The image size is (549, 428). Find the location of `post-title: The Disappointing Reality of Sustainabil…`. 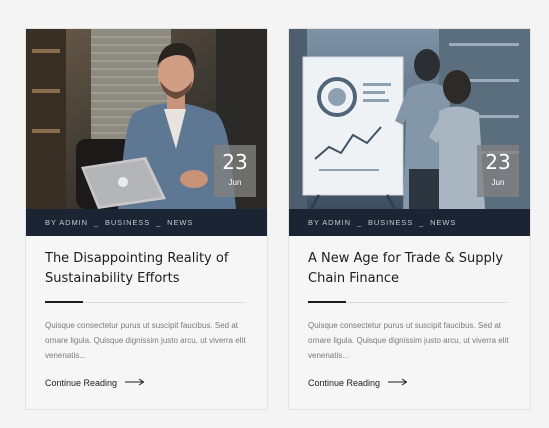

post-title: The Disappointing Reality of Sustainabil… is located at coordinates (150, 269).